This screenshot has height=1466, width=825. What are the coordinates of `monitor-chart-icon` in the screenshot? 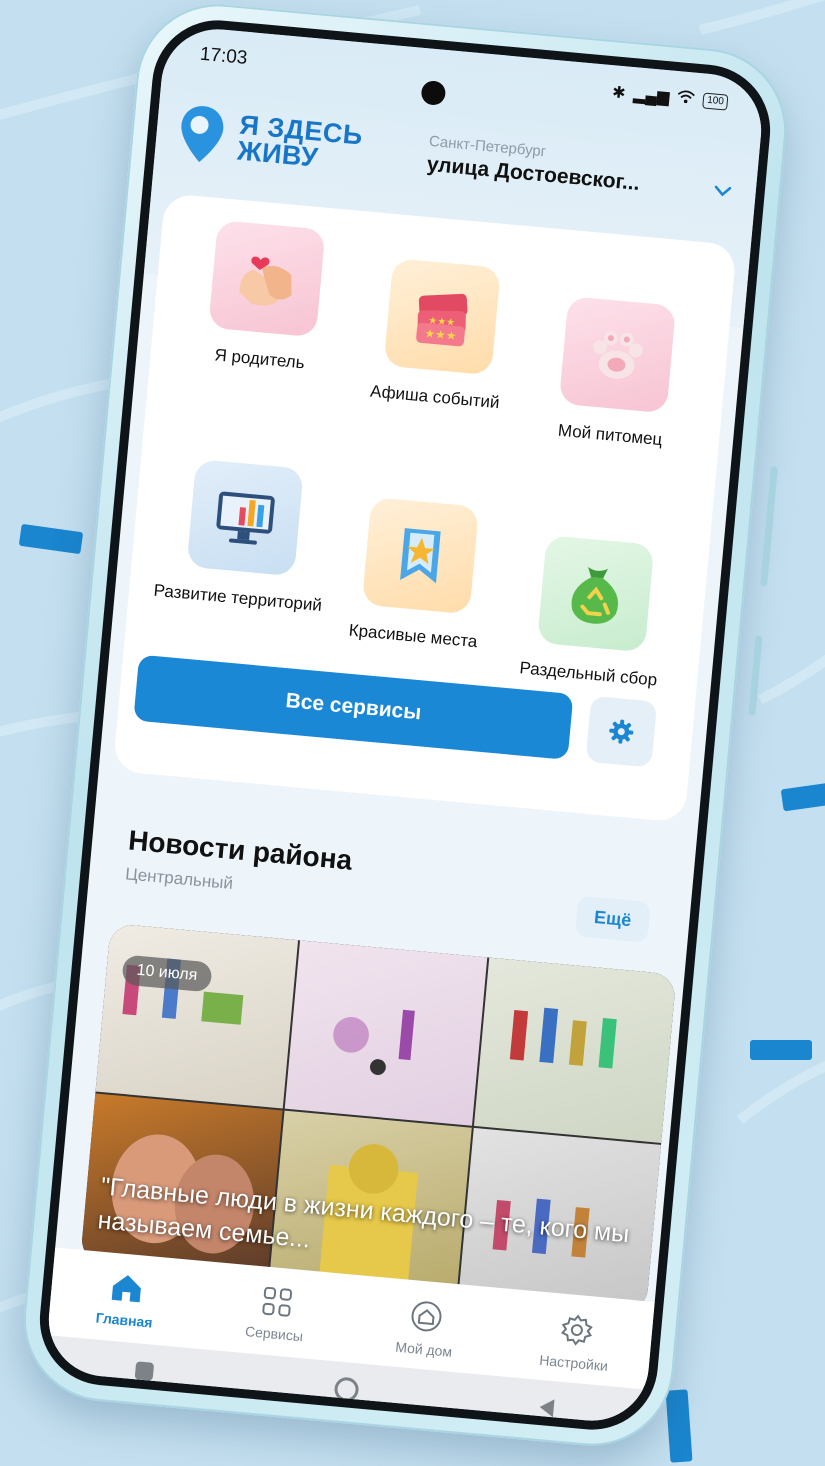 It's located at (245, 517).